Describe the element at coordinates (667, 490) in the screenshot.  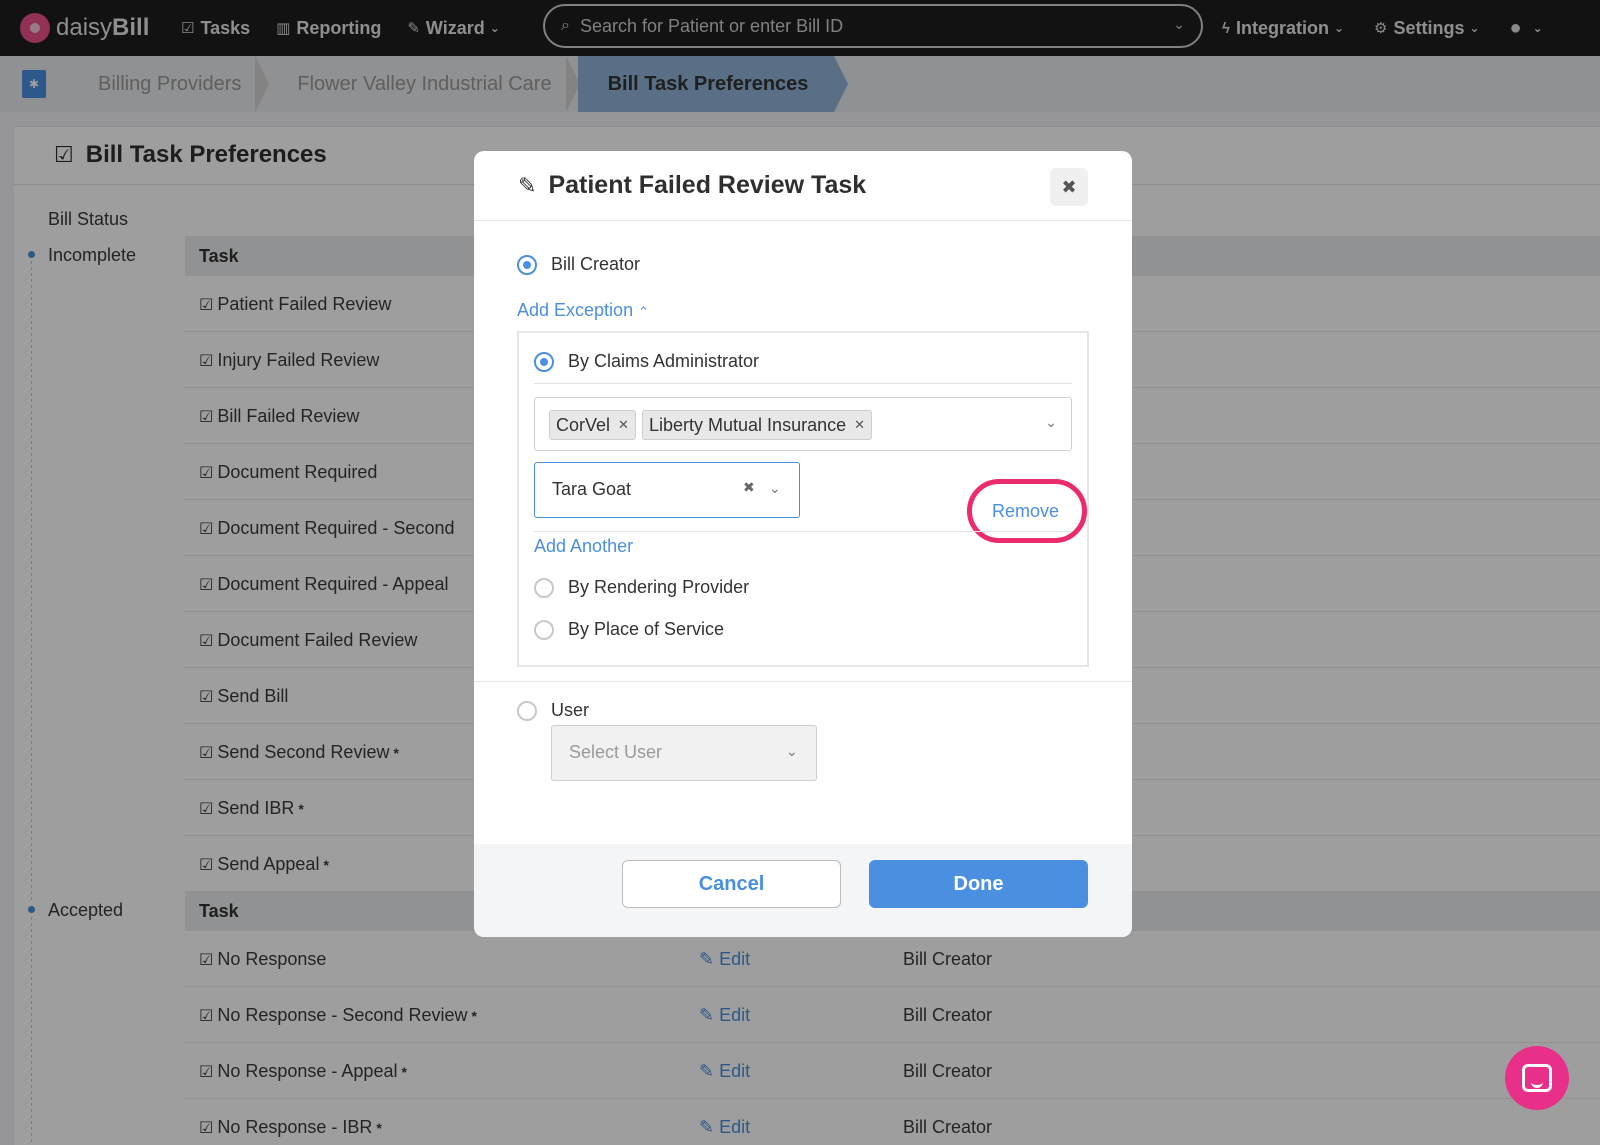
I see `exception-assignee-select: Tara Goat ✖ ⌄` at that location.